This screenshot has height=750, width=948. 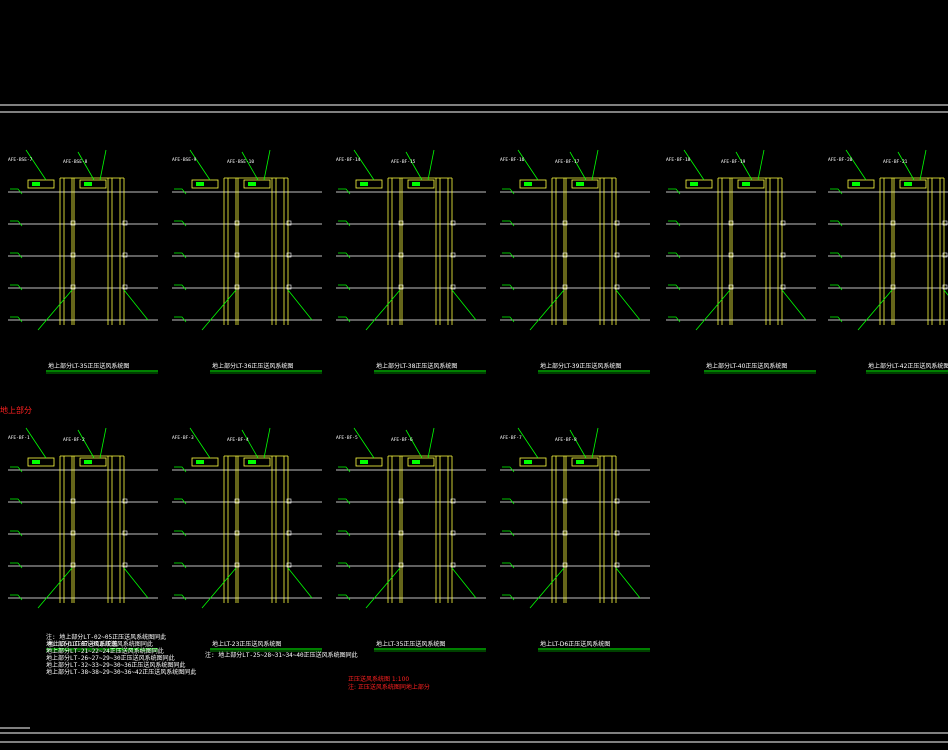 What do you see at coordinates (240, 162) in the screenshot?
I see `equipment-tag: AFE-BSE-10` at bounding box center [240, 162].